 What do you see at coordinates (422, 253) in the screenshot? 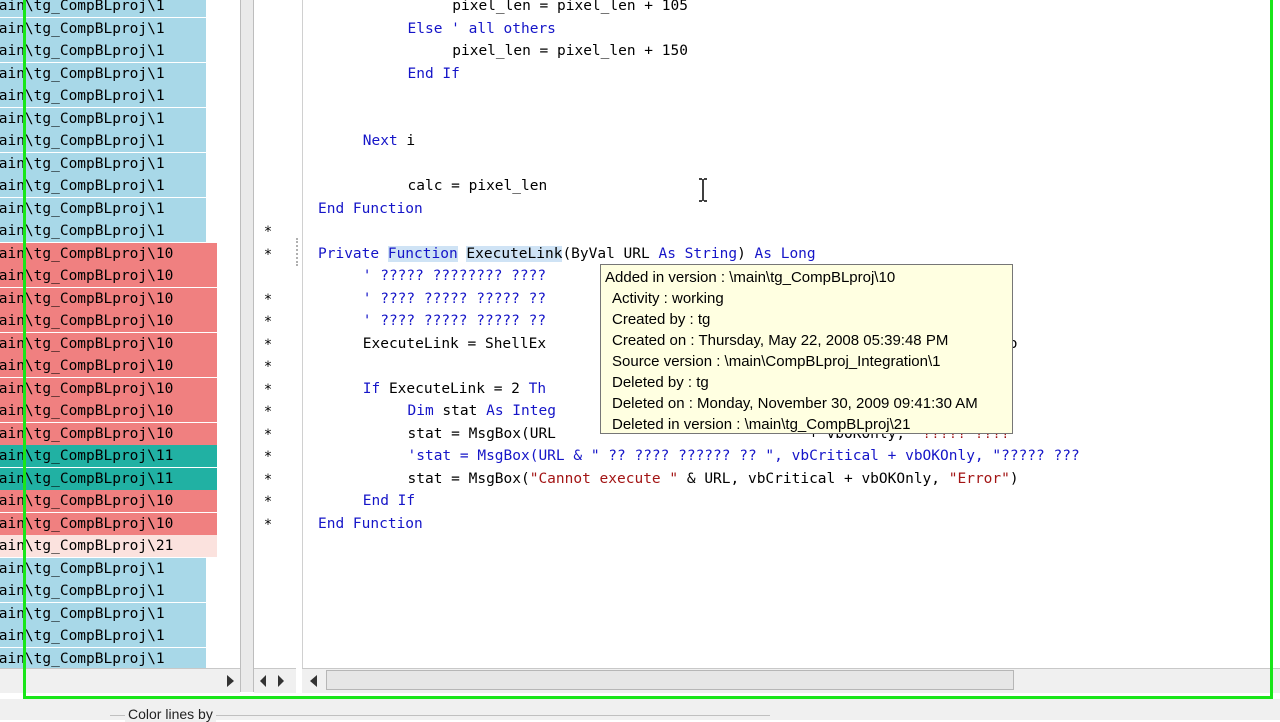
I see `code-token: Function` at bounding box center [422, 253].